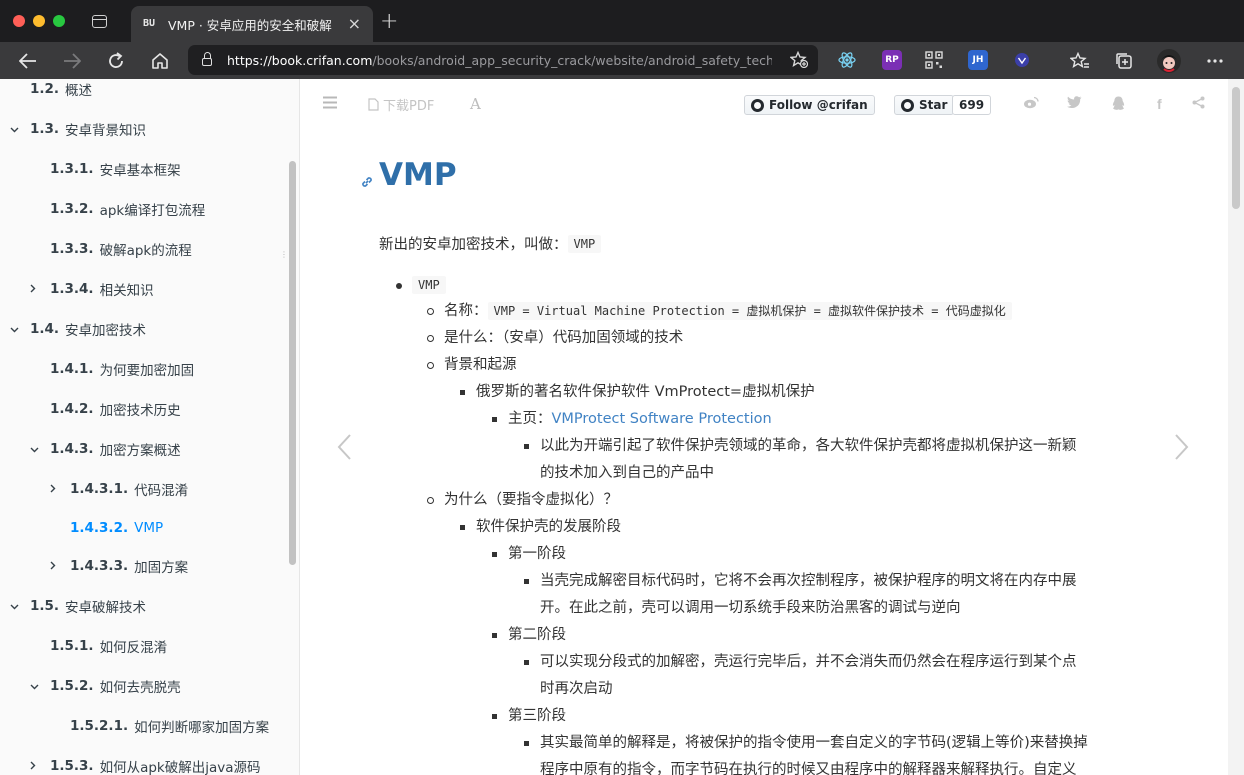  I want to click on content-scroll-track, so click(1236, 427).